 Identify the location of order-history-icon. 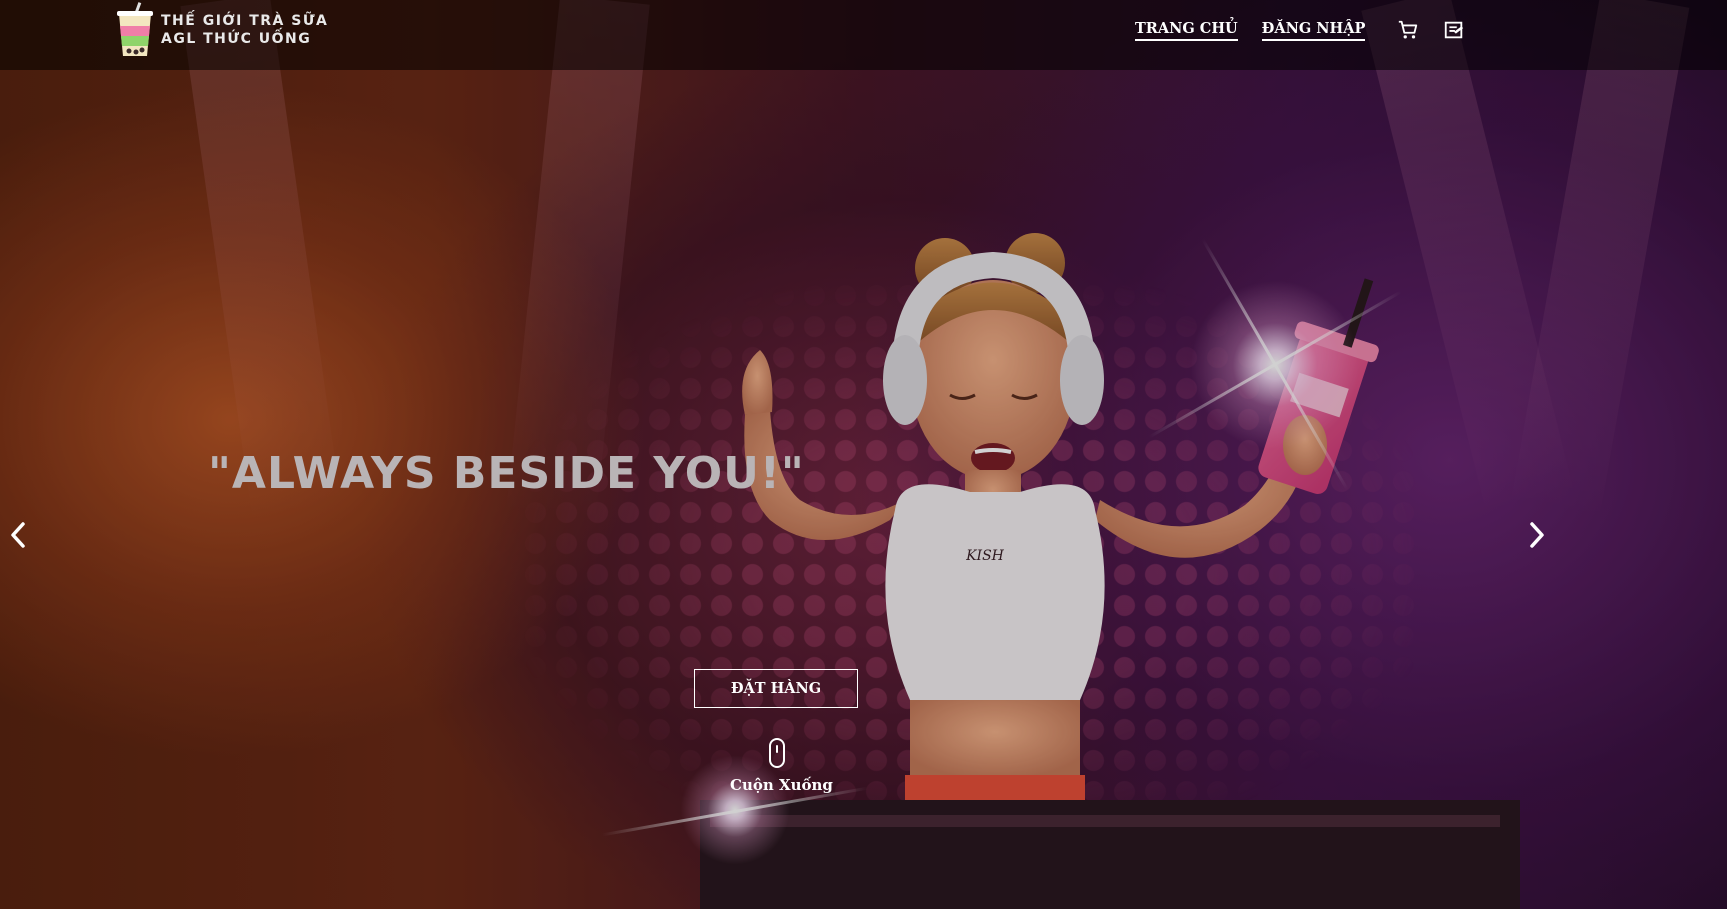
(1454, 30).